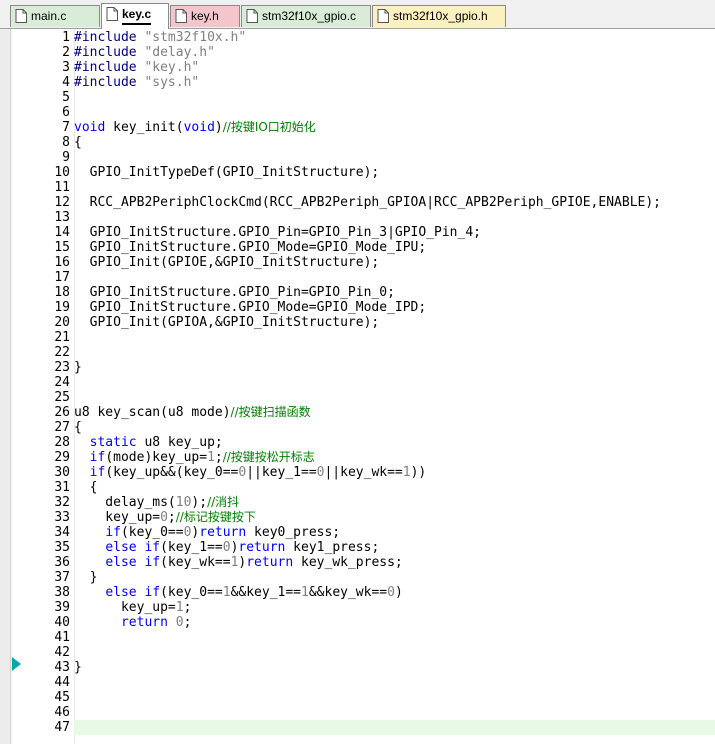 Image resolution: width=715 pixels, height=744 pixels. What do you see at coordinates (62, 367) in the screenshot?
I see `line-number: 23` at bounding box center [62, 367].